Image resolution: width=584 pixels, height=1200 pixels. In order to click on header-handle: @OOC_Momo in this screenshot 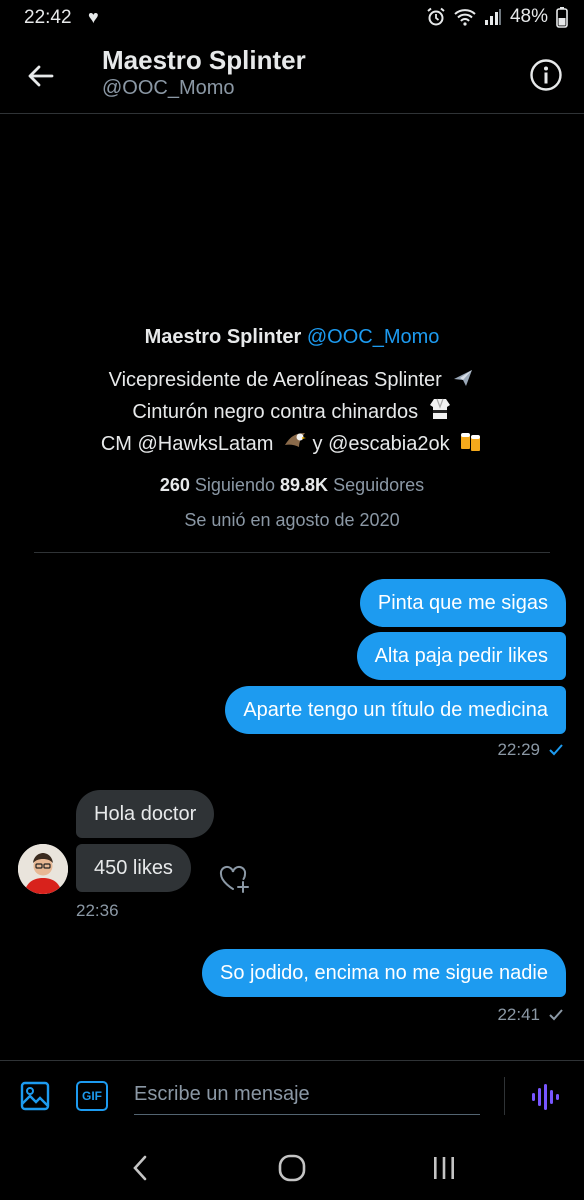, I will do `click(168, 88)`.